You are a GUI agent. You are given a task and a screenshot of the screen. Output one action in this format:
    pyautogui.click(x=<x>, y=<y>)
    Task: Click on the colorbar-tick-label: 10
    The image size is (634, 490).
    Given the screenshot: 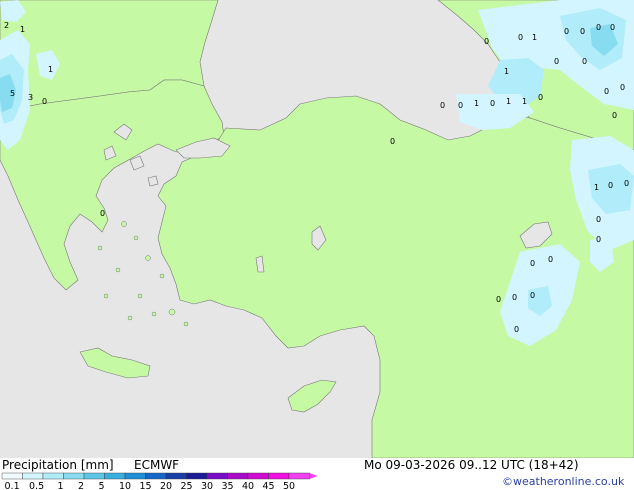 What is the action you would take?
    pyautogui.click(x=125, y=485)
    